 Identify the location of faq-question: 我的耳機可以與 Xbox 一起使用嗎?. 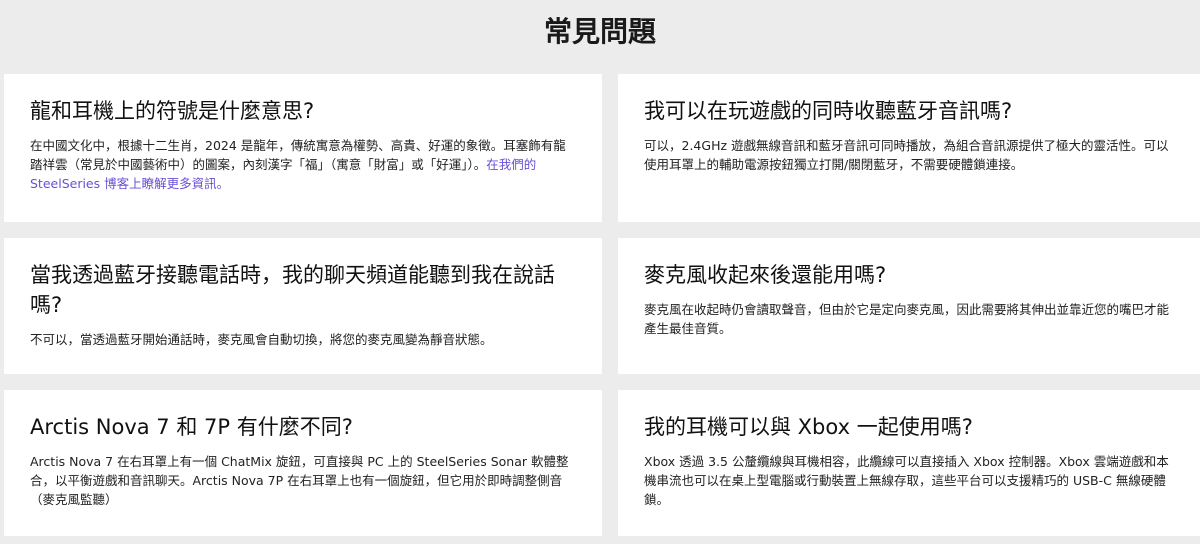
(808, 427).